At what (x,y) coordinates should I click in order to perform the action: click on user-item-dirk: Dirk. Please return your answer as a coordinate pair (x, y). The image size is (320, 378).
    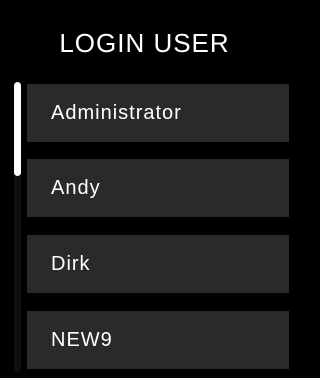
    Looking at the image, I should click on (158, 264).